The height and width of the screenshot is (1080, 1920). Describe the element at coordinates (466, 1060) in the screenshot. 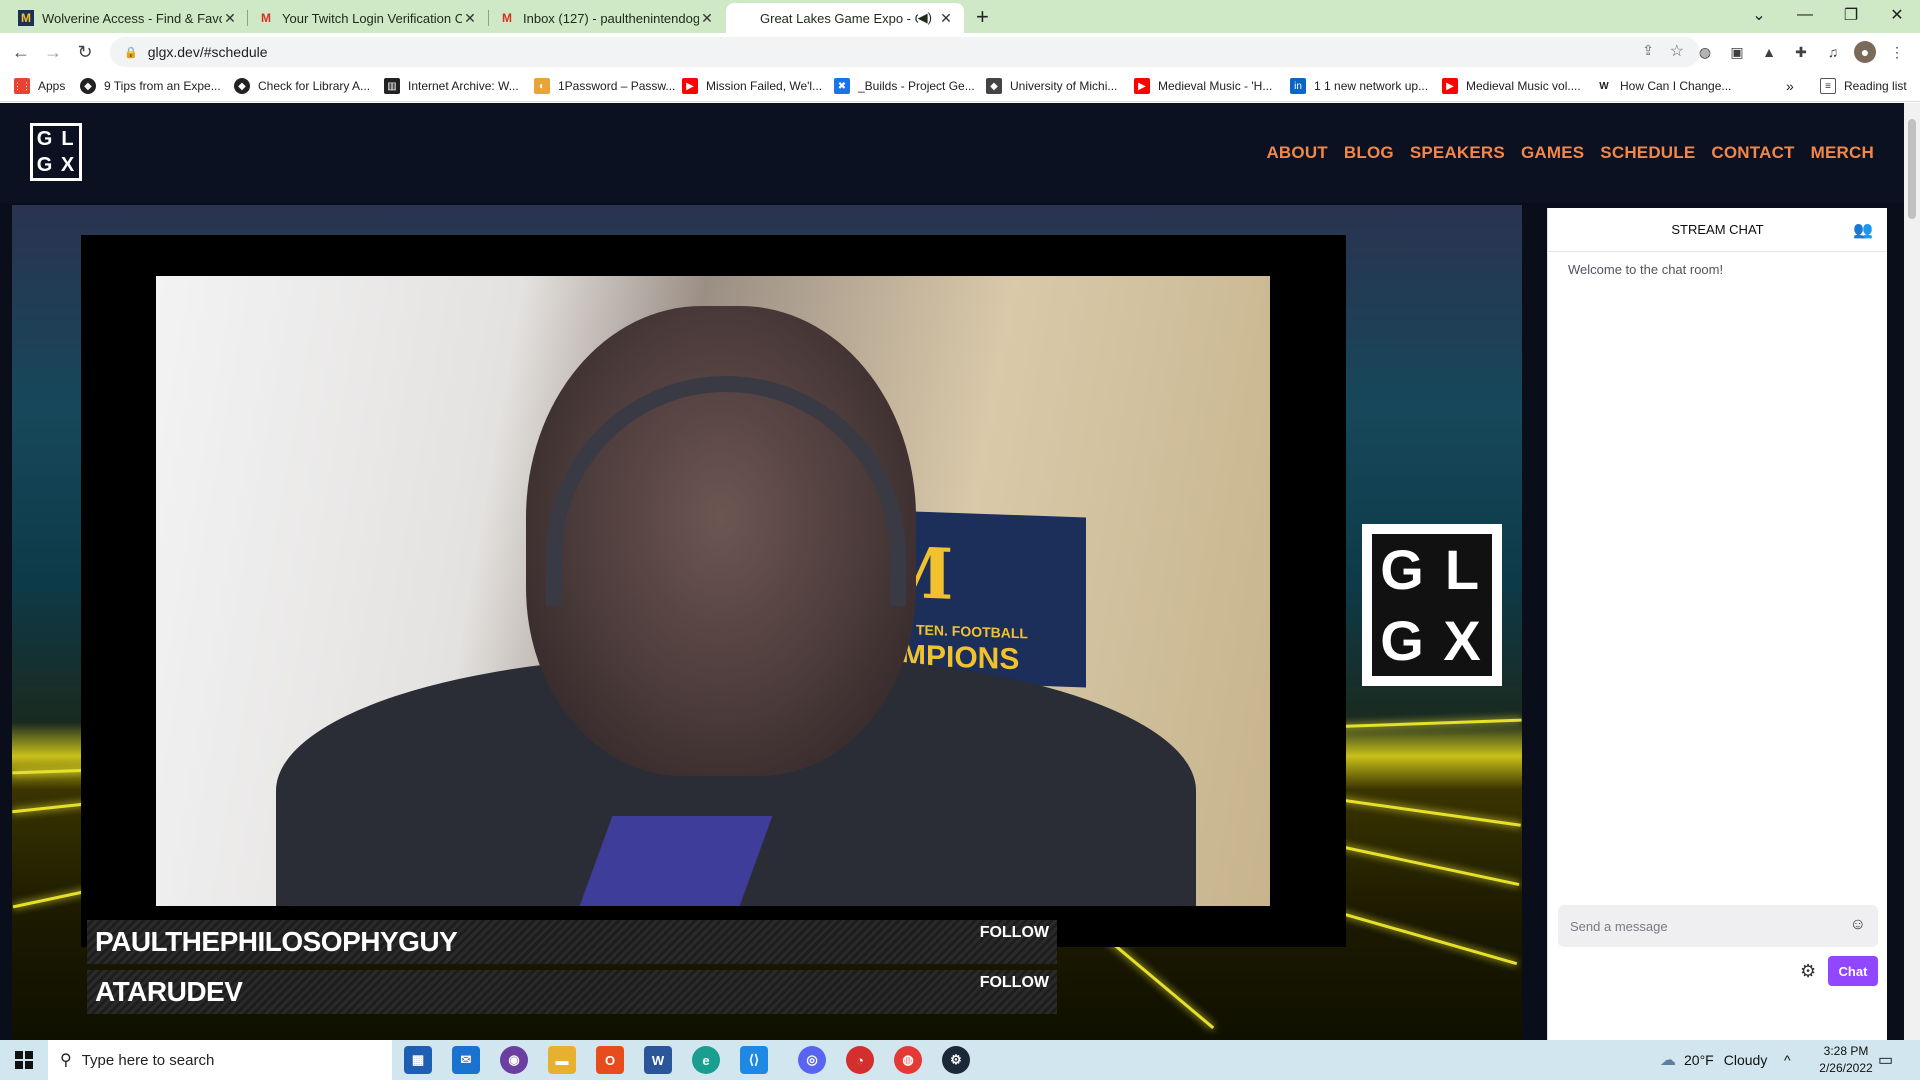

I see `mail-icon: ✉` at that location.